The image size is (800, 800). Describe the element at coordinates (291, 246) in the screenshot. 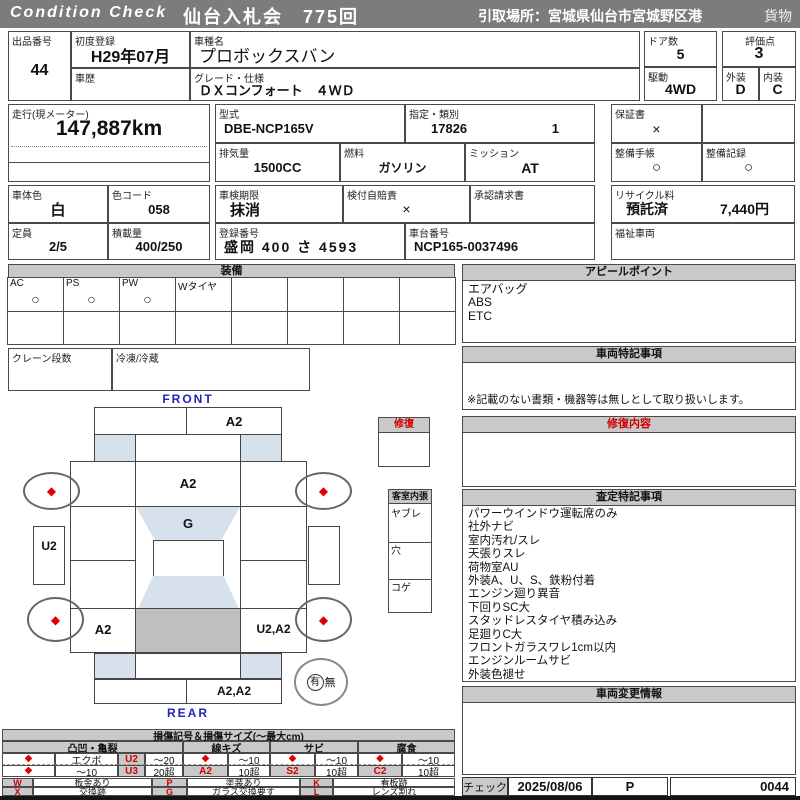

I see `registration-number-value: 盛岡 400 さ 4593` at that location.